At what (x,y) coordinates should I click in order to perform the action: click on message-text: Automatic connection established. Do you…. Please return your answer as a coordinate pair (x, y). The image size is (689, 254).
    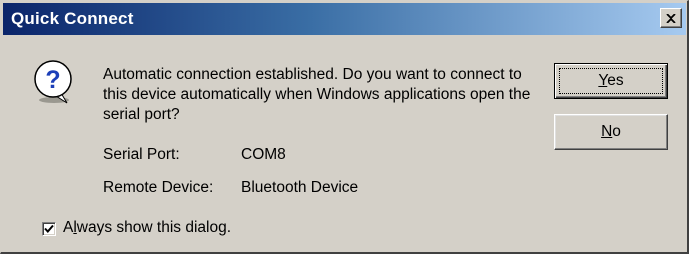
    Looking at the image, I should click on (317, 94).